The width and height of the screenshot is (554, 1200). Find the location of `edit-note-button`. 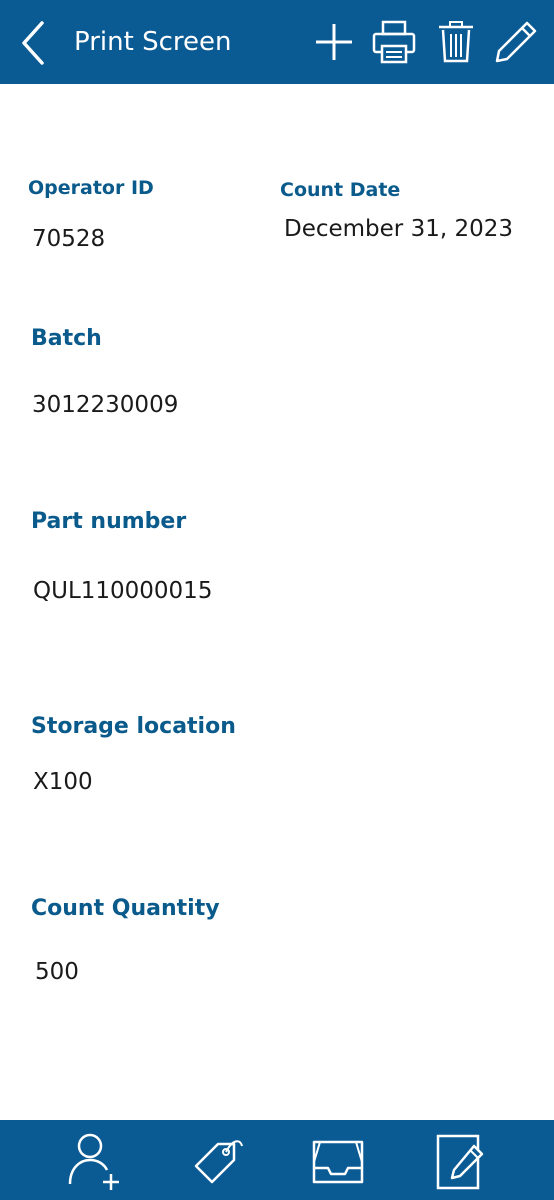

edit-note-button is located at coordinates (462, 1162).